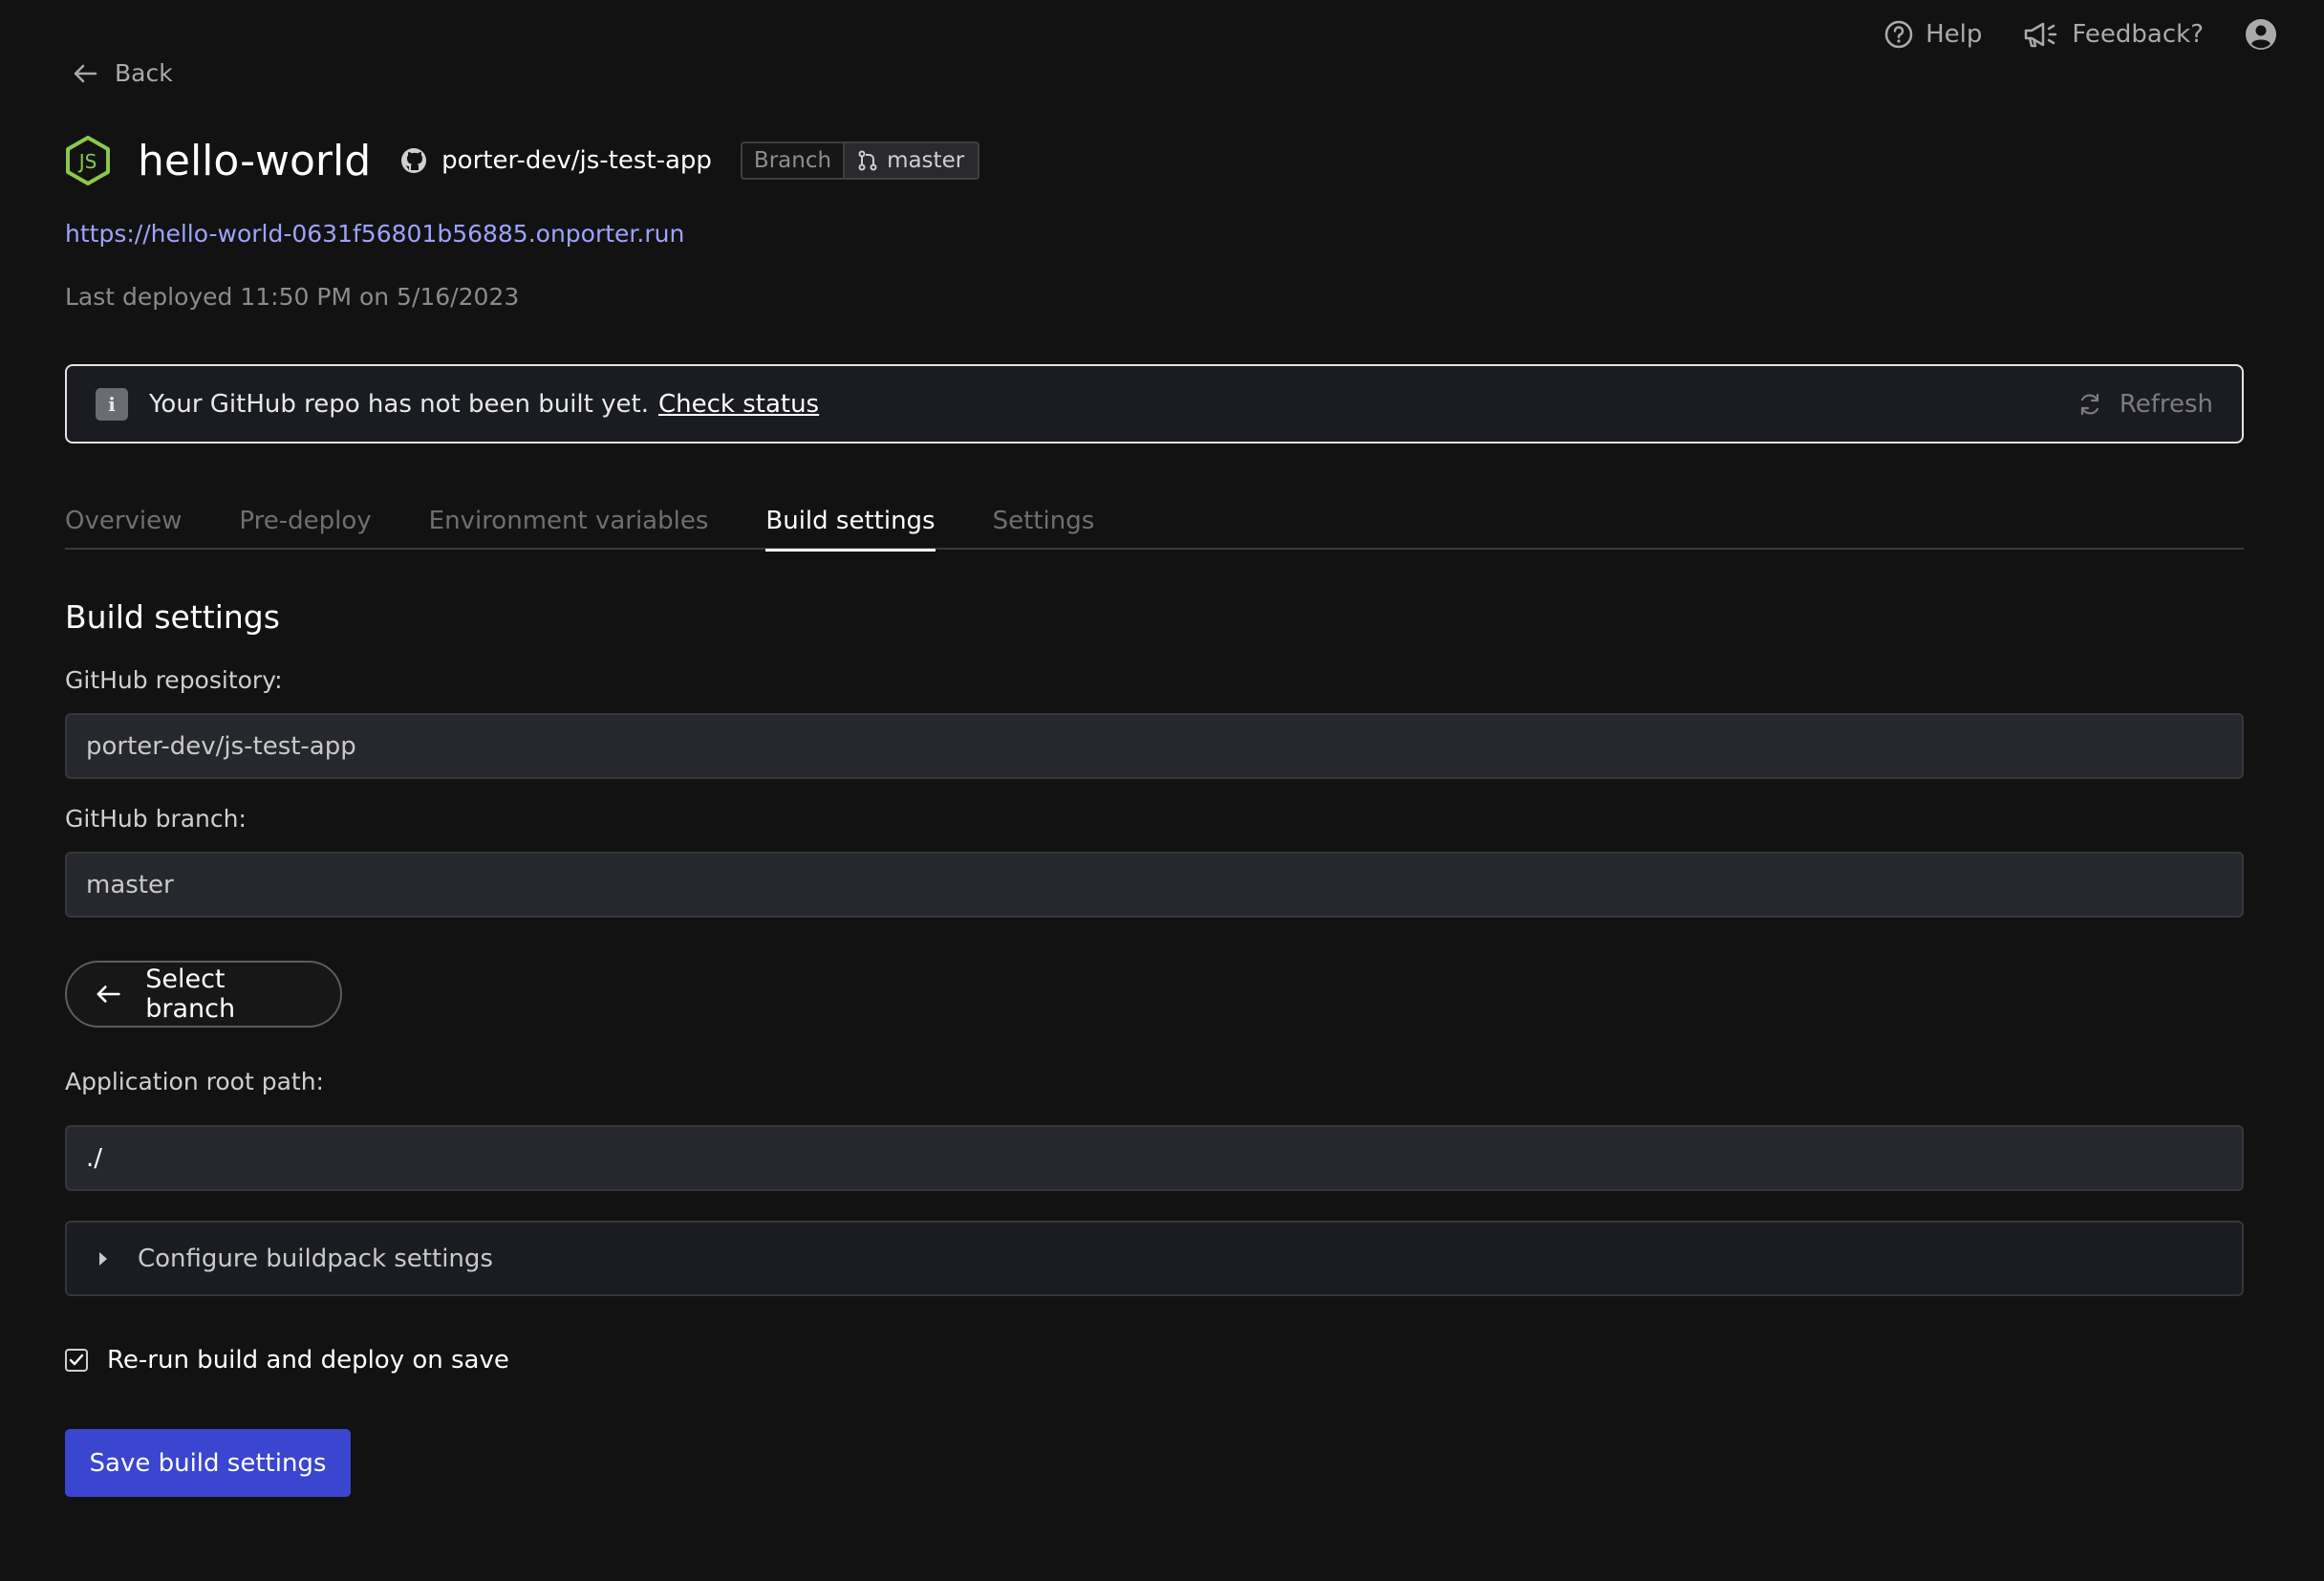 Image resolution: width=2324 pixels, height=1581 pixels. Describe the element at coordinates (1898, 34) in the screenshot. I see `help-icon` at that location.